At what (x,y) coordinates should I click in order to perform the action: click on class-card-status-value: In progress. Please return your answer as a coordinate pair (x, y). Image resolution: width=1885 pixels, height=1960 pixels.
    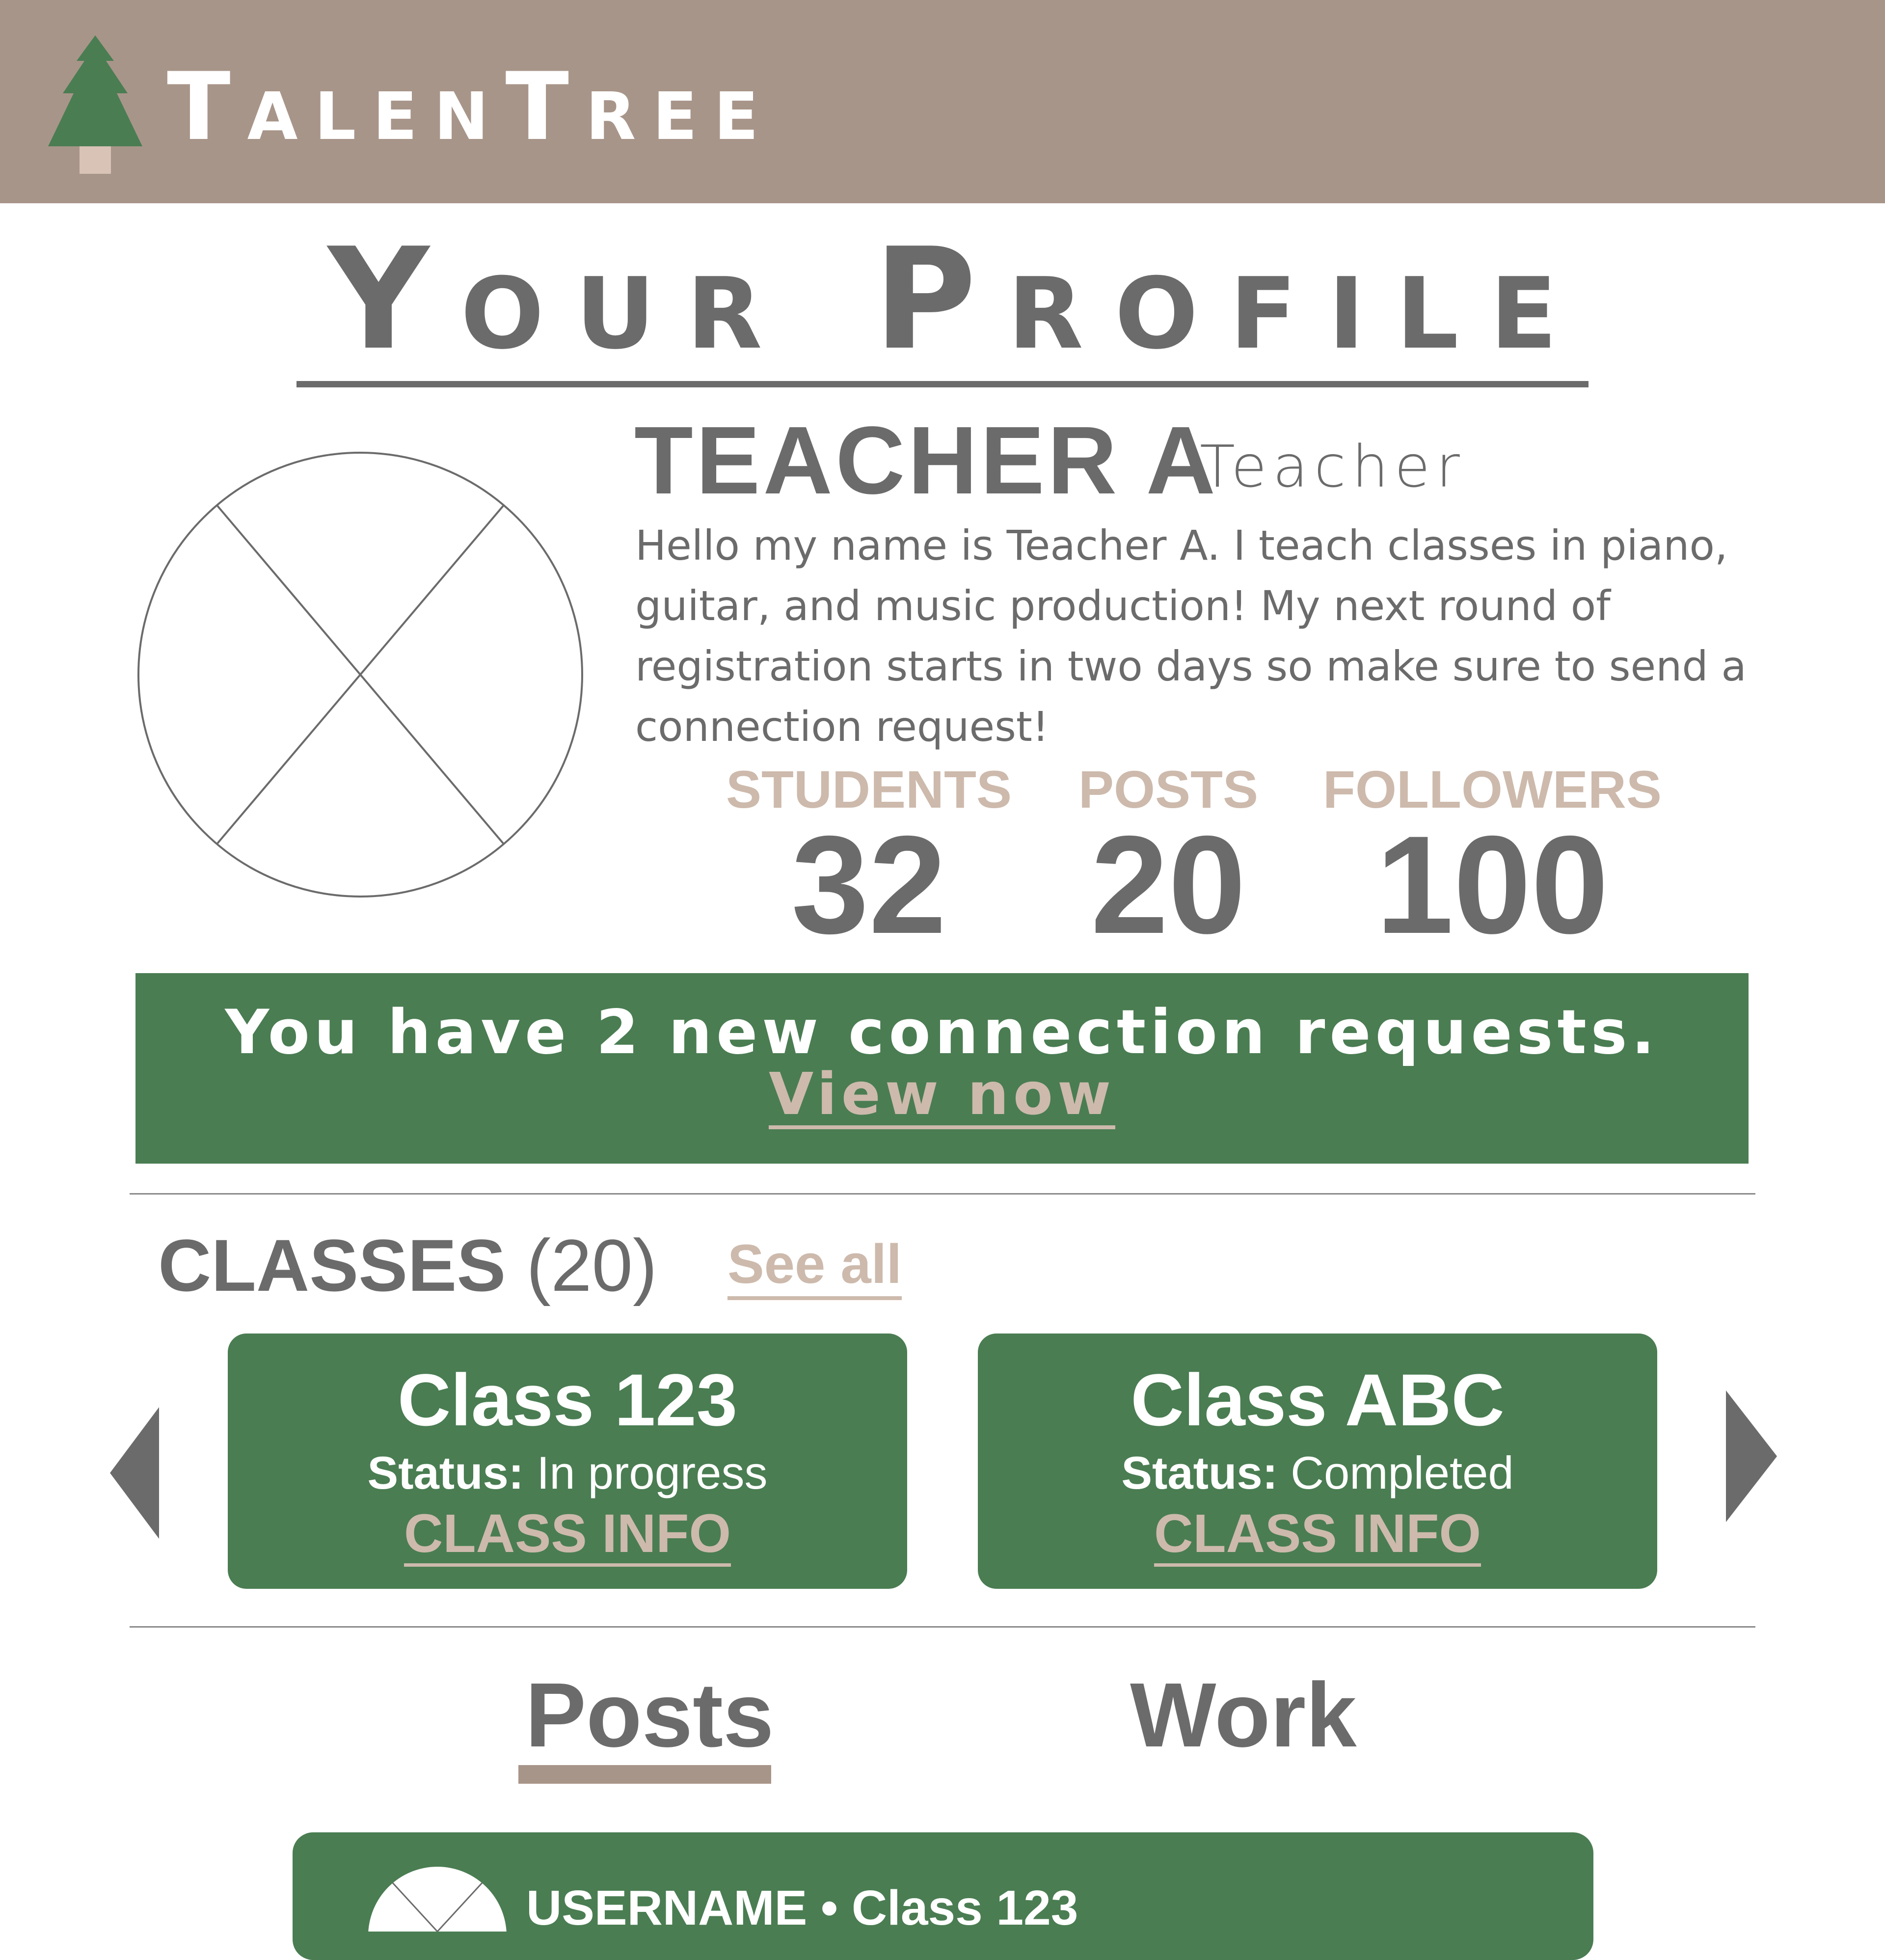
    Looking at the image, I should click on (652, 1472).